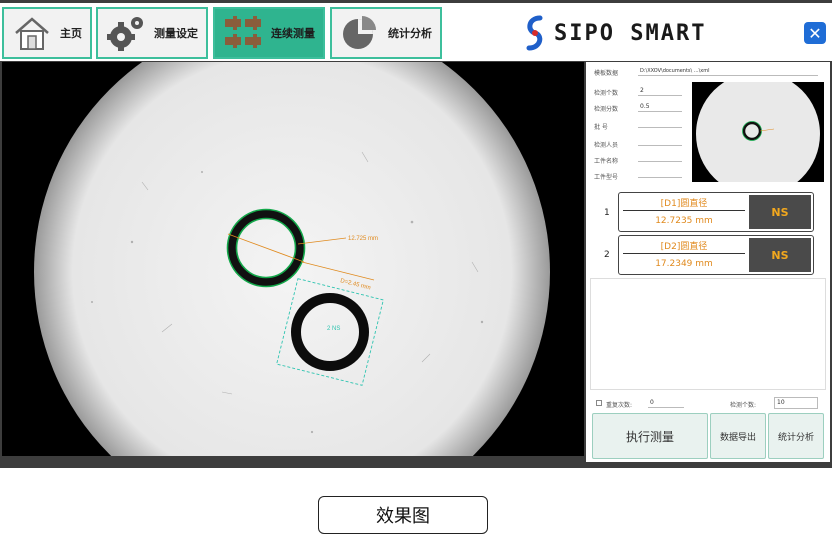 The width and height of the screenshot is (832, 536). I want to click on export-data-button: 数据导出, so click(738, 436).